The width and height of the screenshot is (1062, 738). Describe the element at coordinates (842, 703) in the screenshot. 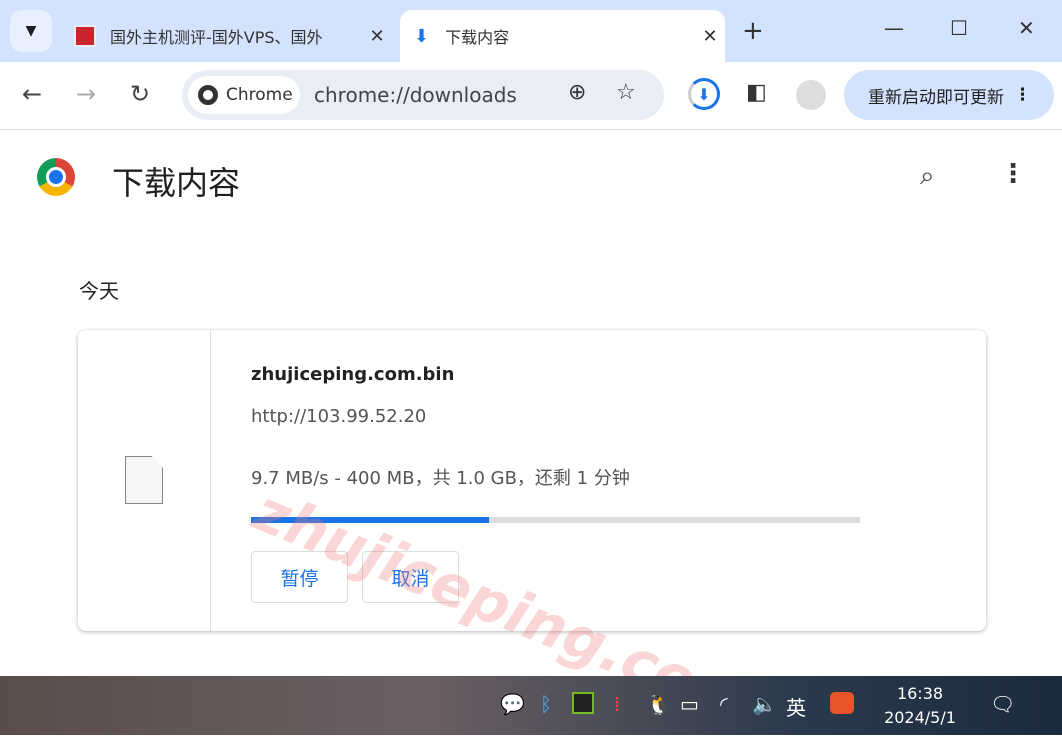

I see `sogou-icon` at that location.